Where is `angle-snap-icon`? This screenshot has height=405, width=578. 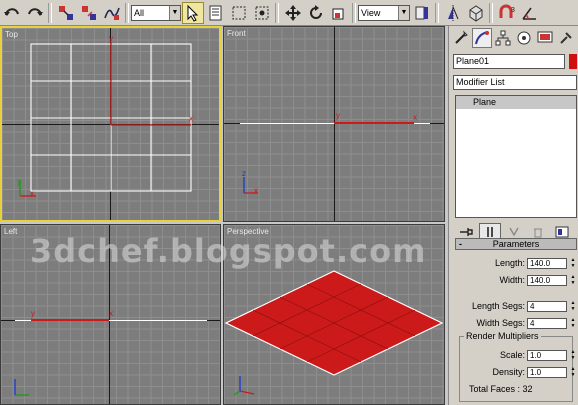
angle-snap-icon is located at coordinates (530, 13).